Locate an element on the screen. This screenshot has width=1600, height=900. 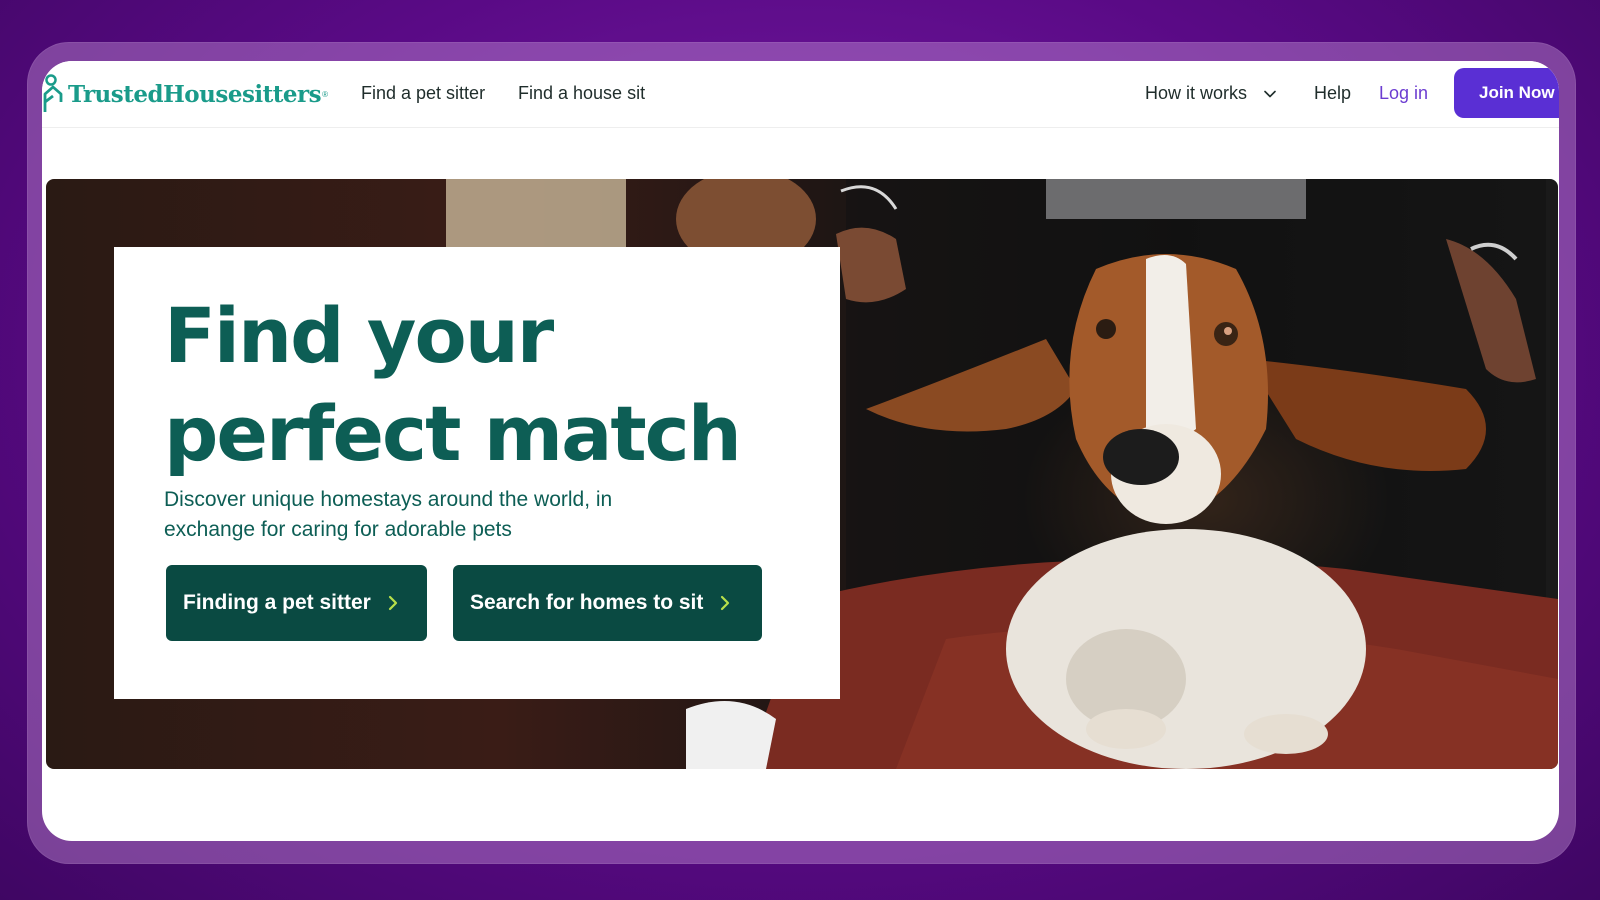
search-homes-button: Search for homes to sit is located at coordinates (607, 603).